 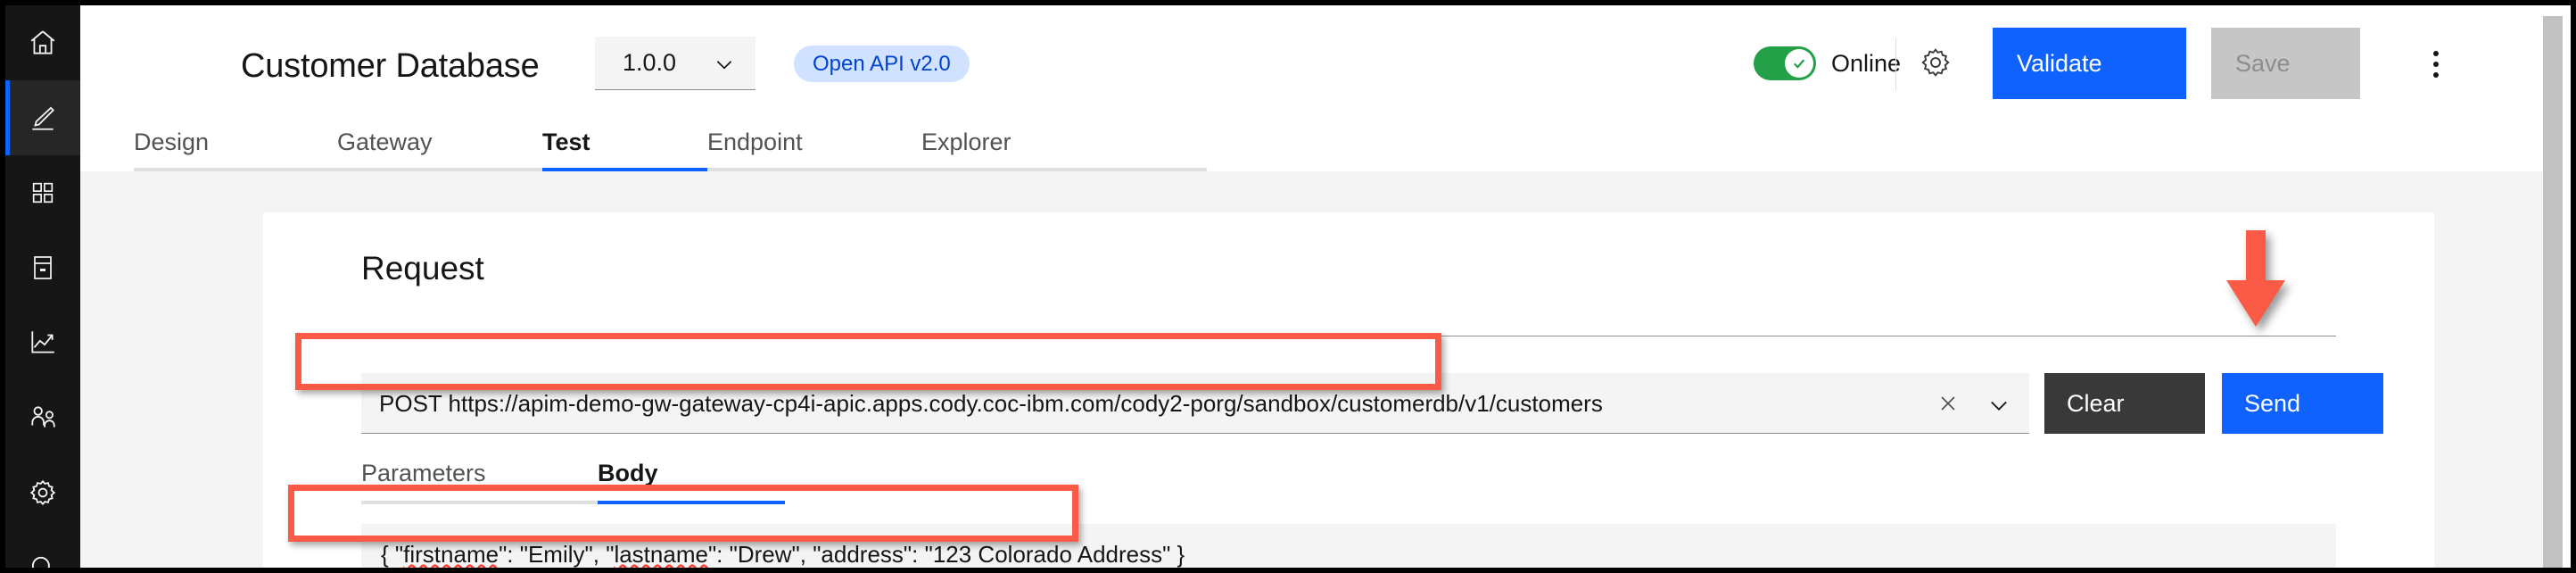 What do you see at coordinates (1866, 63) in the screenshot?
I see `online-status-label: Online` at bounding box center [1866, 63].